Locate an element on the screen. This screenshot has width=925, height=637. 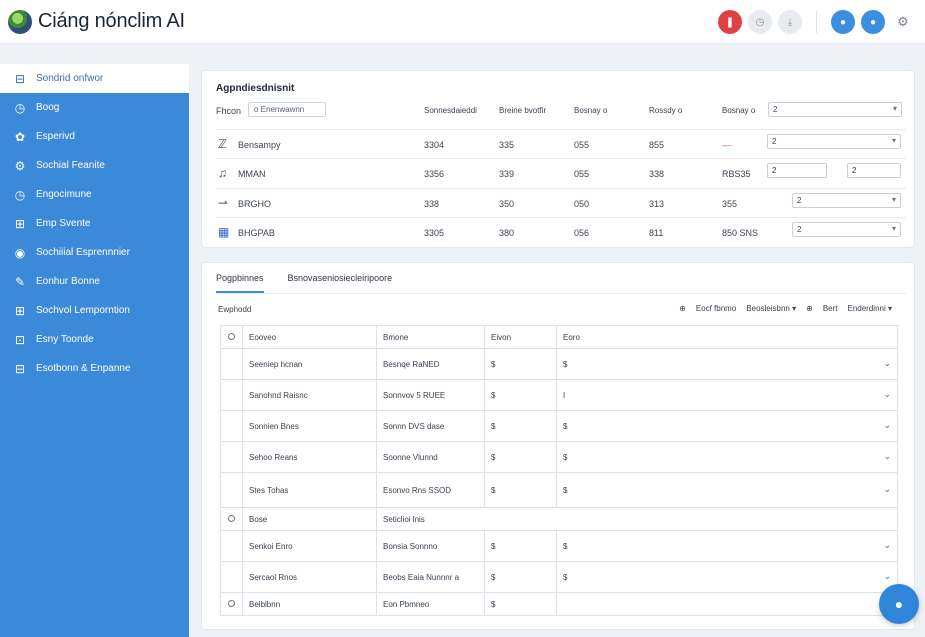
alert-button: ❚ is located at coordinates (730, 22).